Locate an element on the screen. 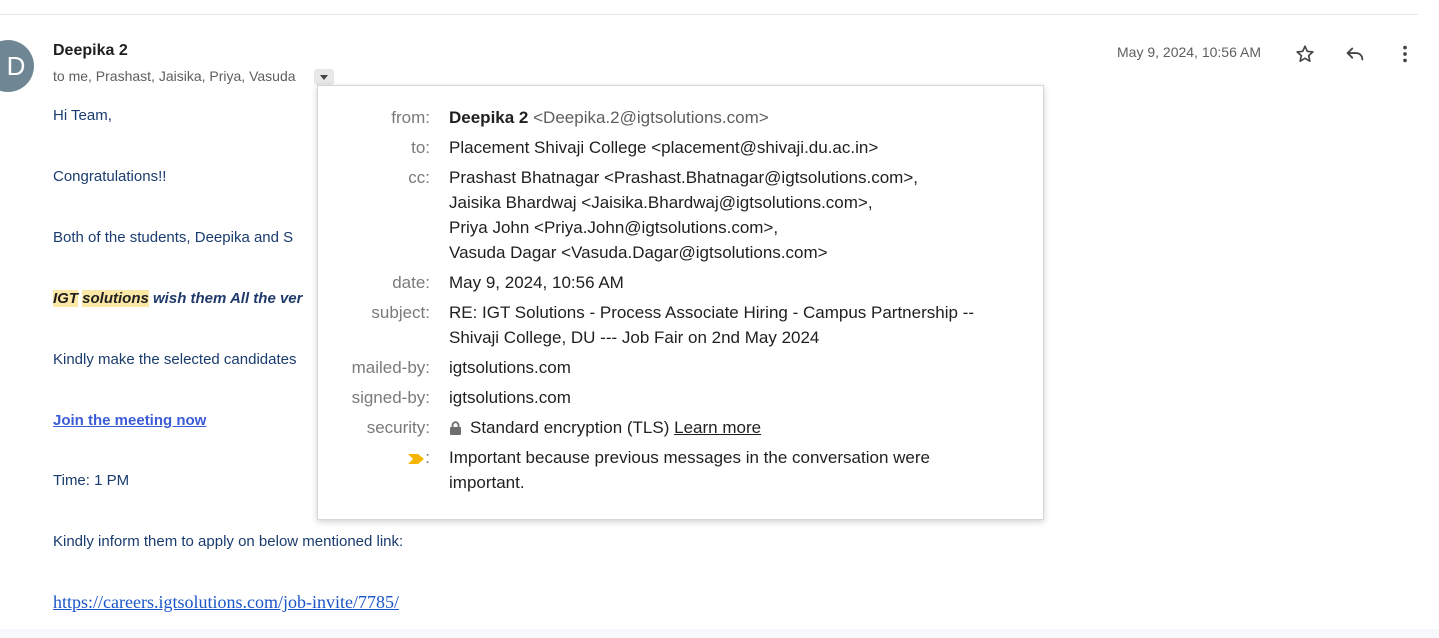 This screenshot has height=638, width=1439. reply-button is located at coordinates (1355, 54).